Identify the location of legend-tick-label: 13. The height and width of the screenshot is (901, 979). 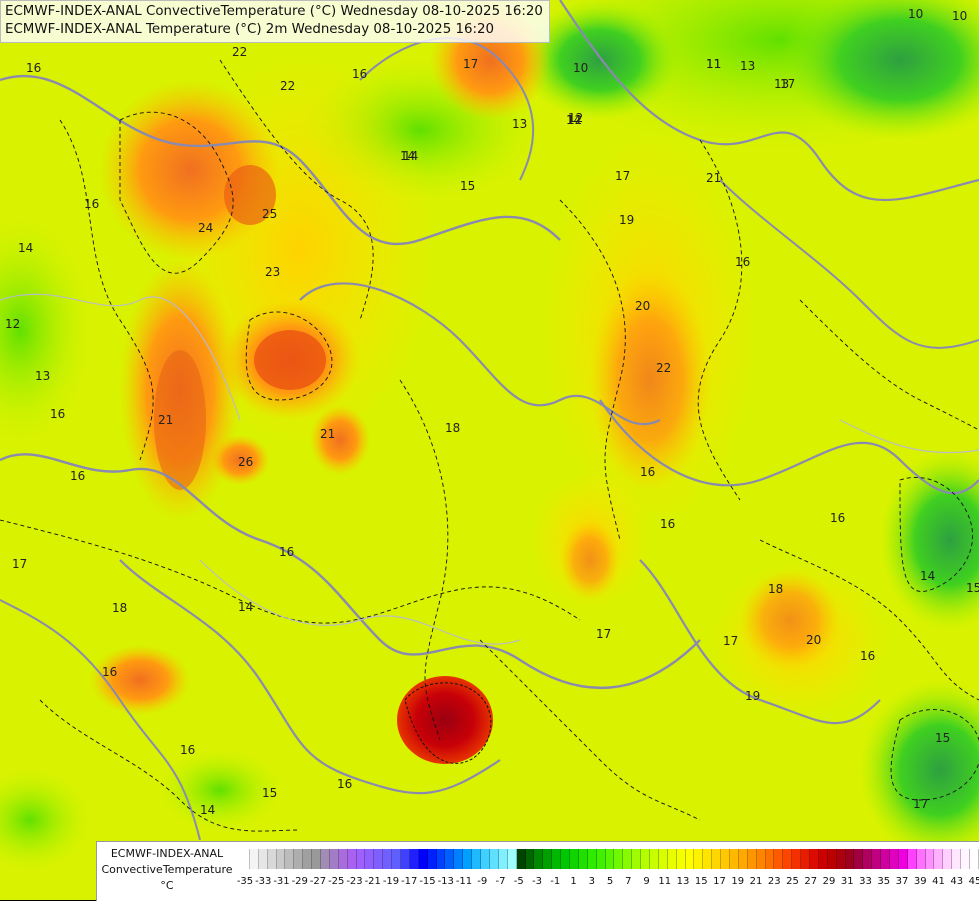
(683, 881).